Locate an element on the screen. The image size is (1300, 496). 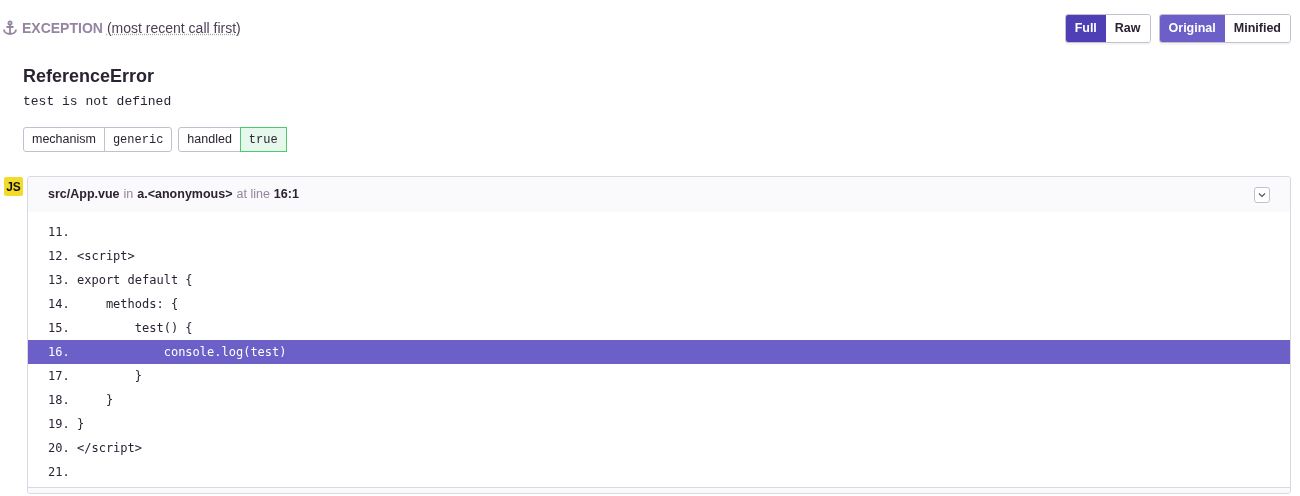
tag-value: generic is located at coordinates (138, 141).